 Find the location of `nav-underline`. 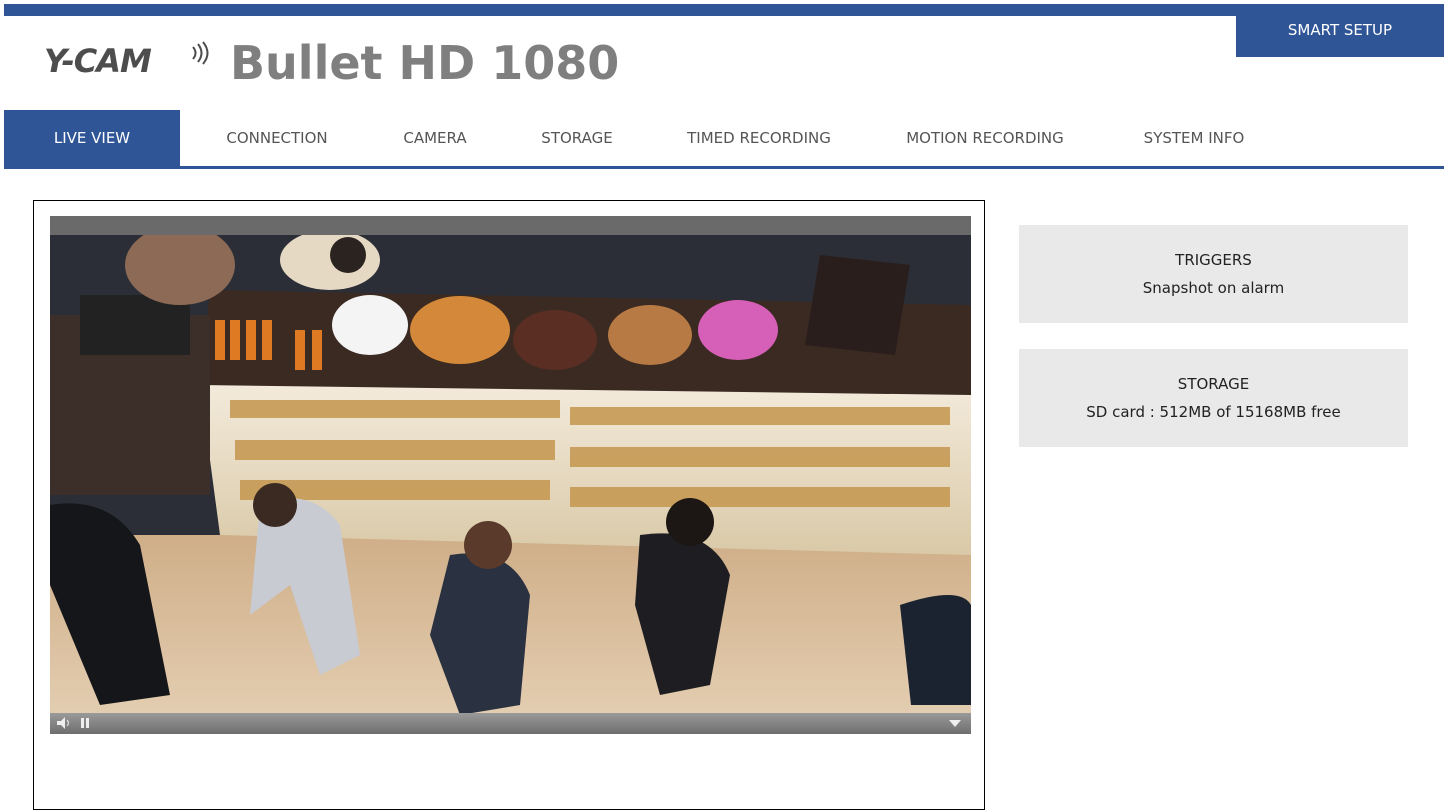

nav-underline is located at coordinates (724, 167).